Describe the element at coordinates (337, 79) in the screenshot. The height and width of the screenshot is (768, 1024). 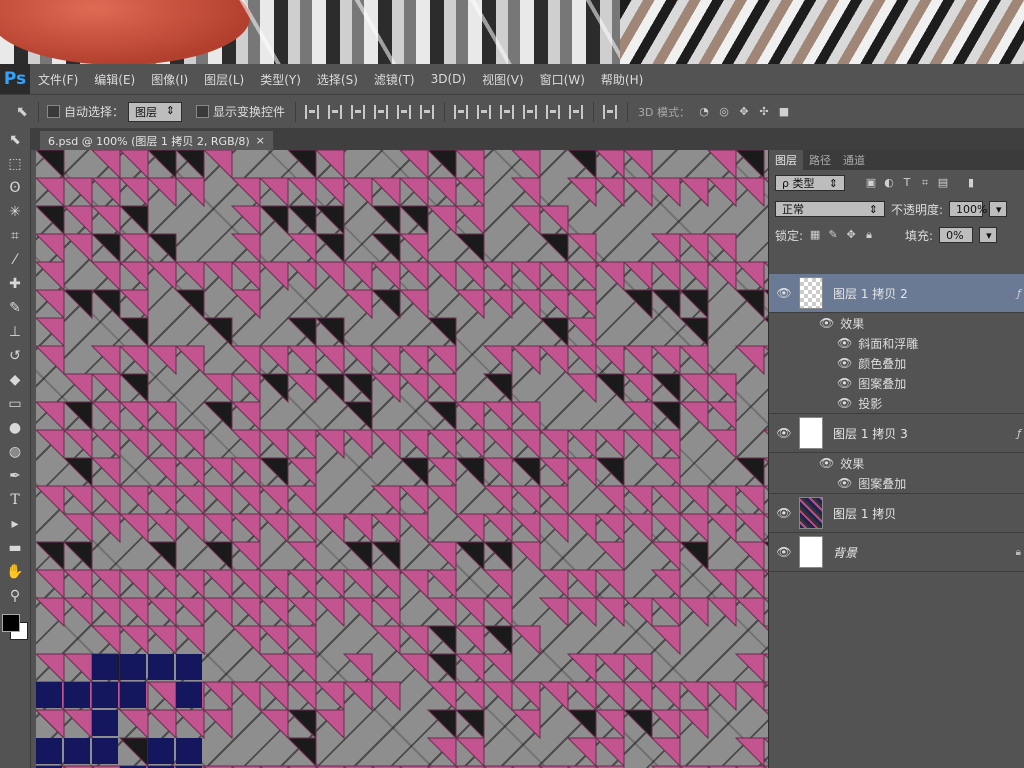
I see `menu-select: 选择(S)` at that location.